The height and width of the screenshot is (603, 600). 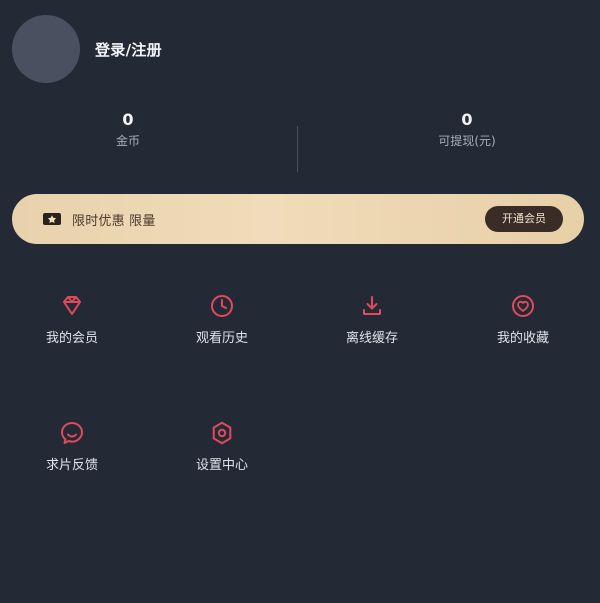 I want to click on heart-icon, so click(x=523, y=306).